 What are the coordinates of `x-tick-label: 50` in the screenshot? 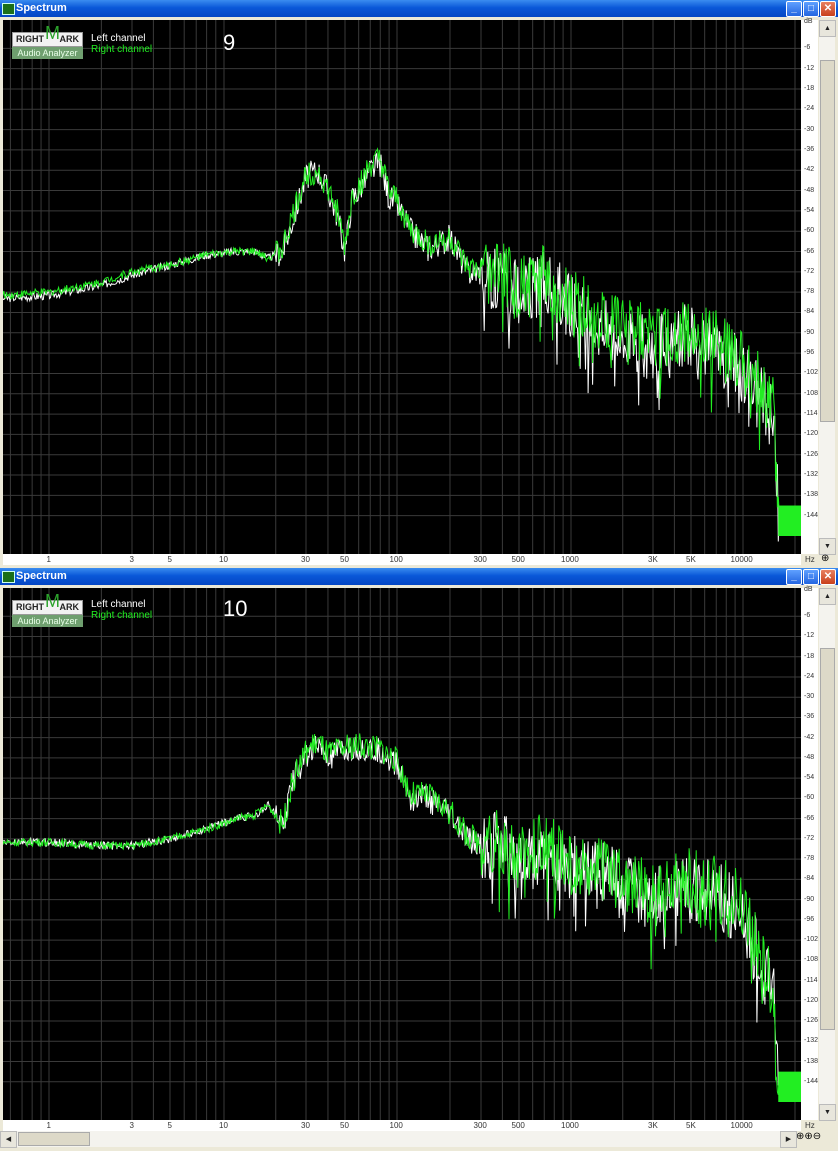 It's located at (344, 559).